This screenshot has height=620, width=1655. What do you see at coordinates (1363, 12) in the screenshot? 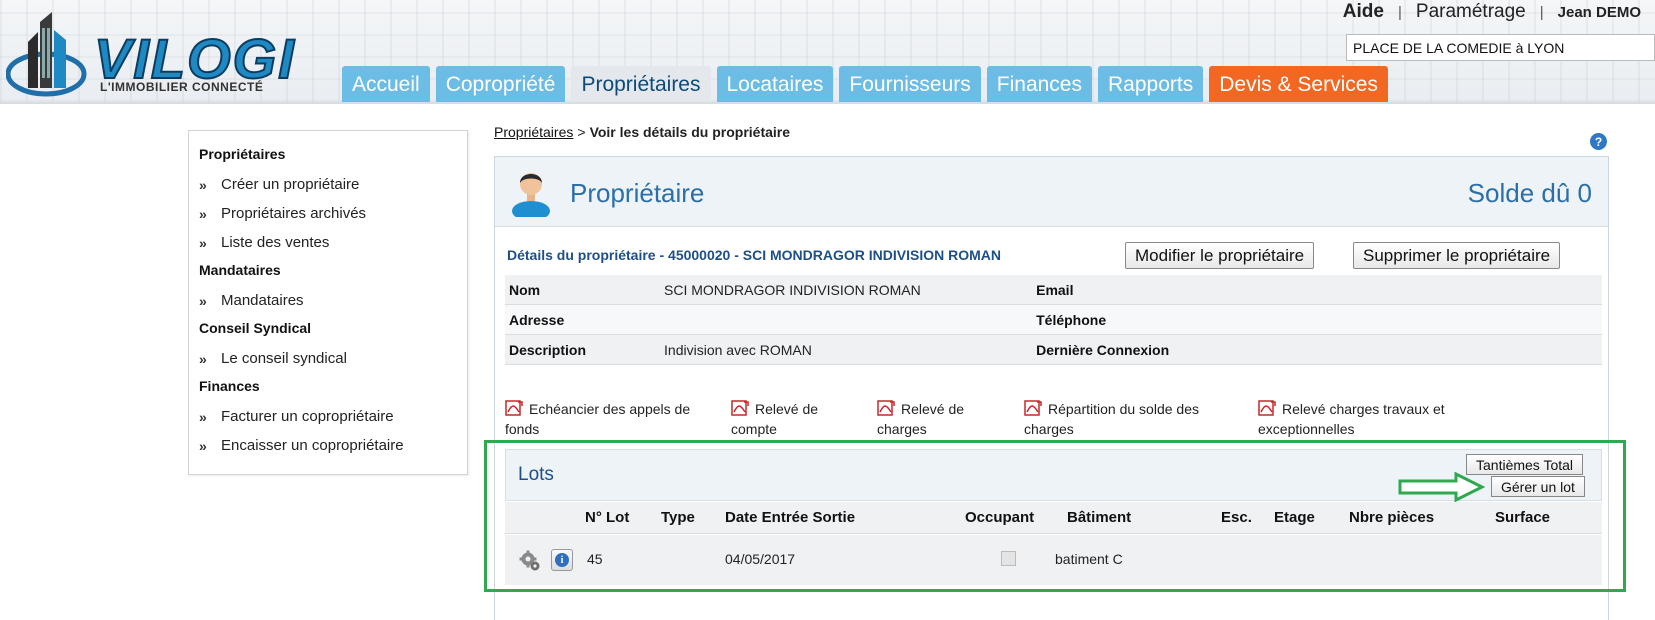
I see `aide-link: Aide` at bounding box center [1363, 12].